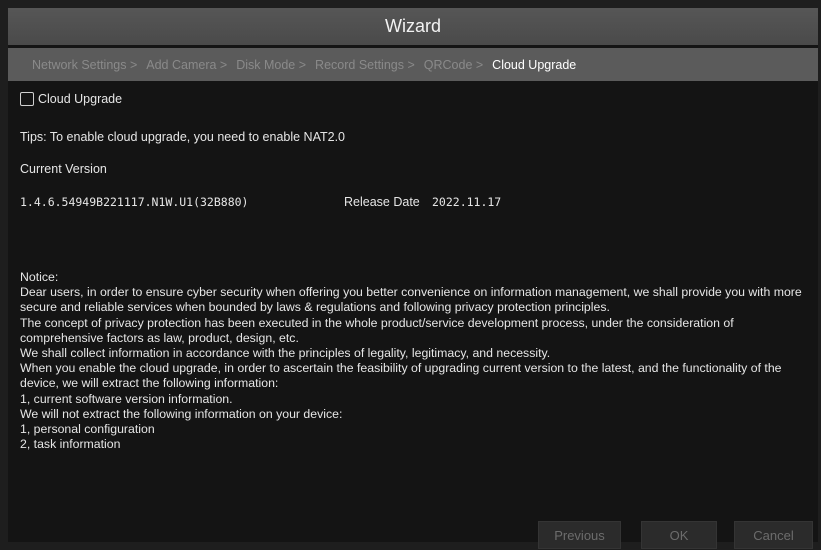 This screenshot has height=550, width=821. I want to click on window-title: Wizard, so click(412, 26).